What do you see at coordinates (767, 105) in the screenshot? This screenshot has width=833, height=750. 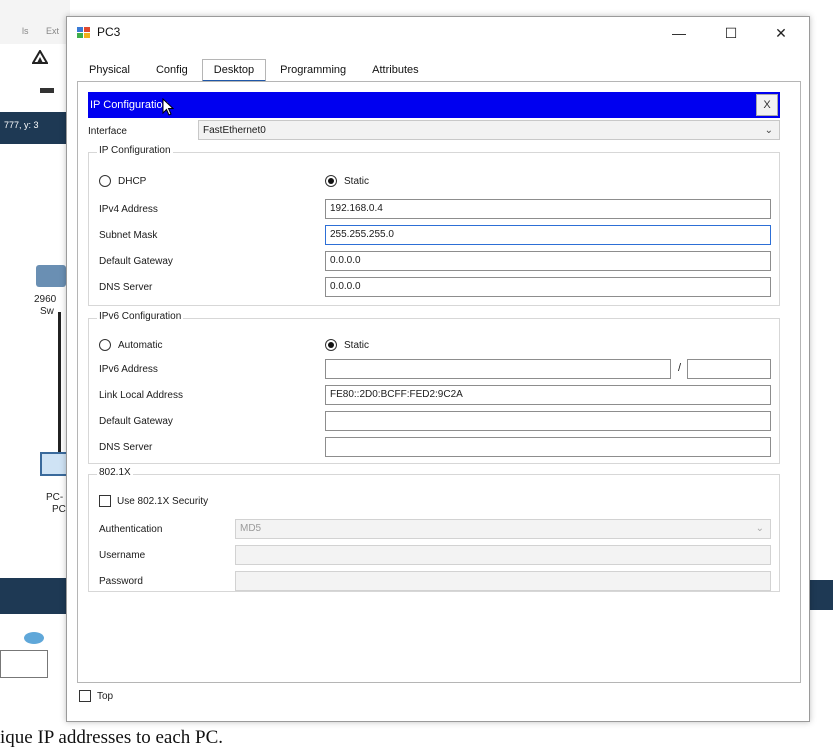 I see `ip-config-close-button: X` at bounding box center [767, 105].